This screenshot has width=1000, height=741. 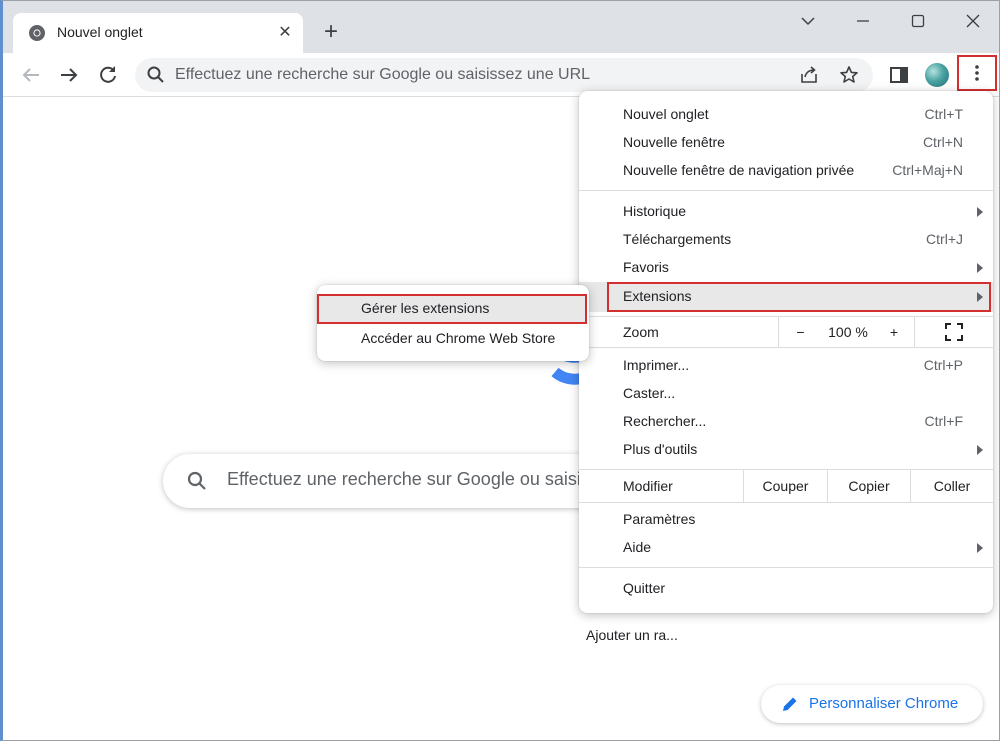 What do you see at coordinates (937, 75) in the screenshot?
I see `profile-avatar` at bounding box center [937, 75].